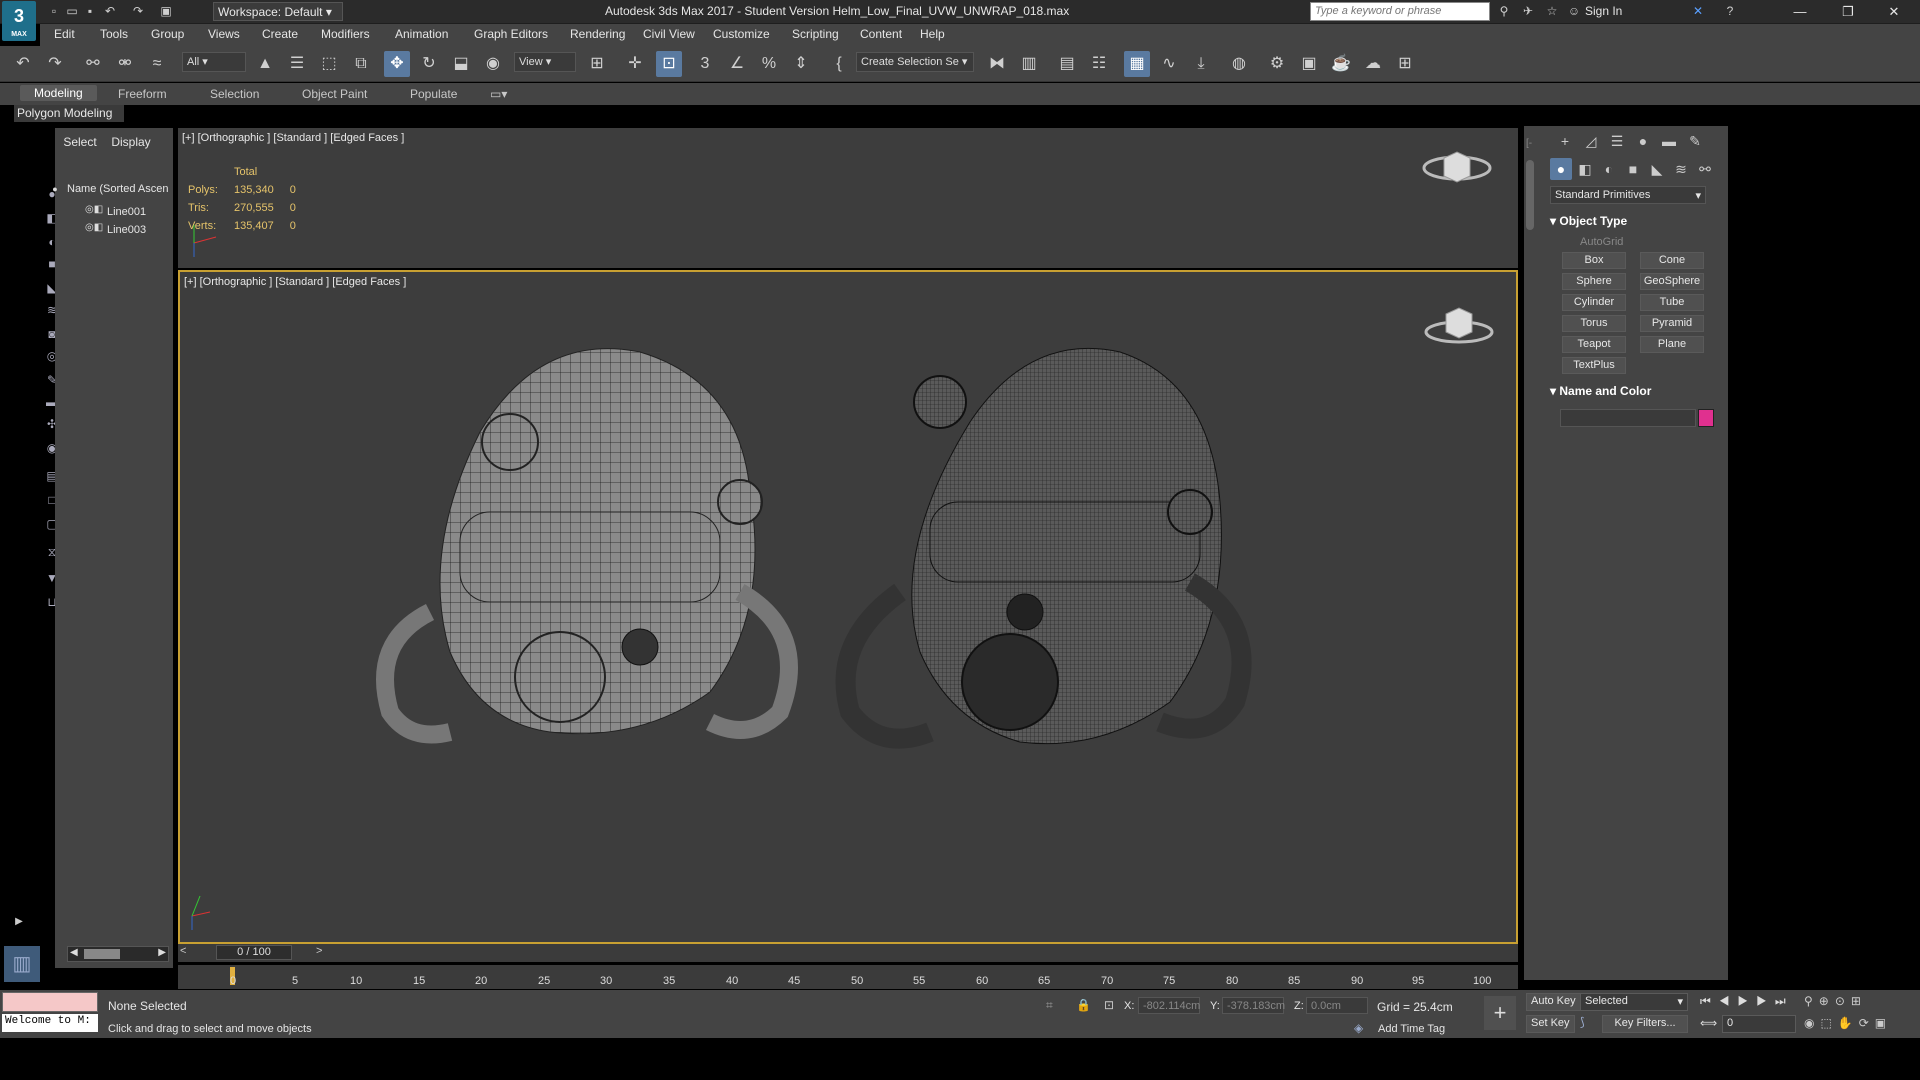 This screenshot has width=1920, height=1080. I want to click on tab-freeform: Freeform, so click(142, 94).